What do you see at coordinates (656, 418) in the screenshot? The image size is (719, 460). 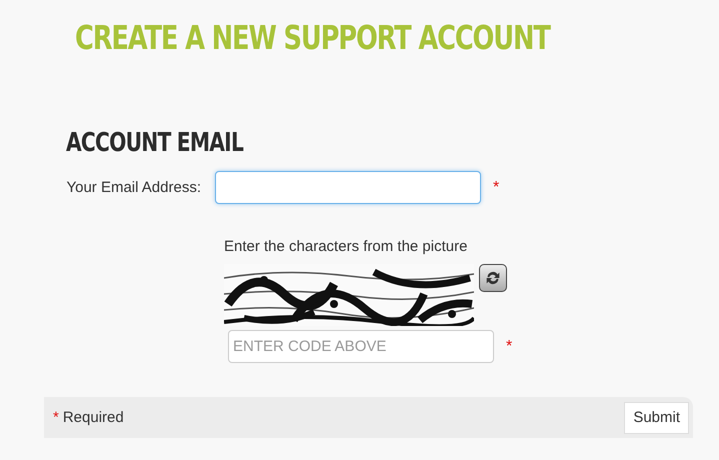 I see `submit-button: Submit` at bounding box center [656, 418].